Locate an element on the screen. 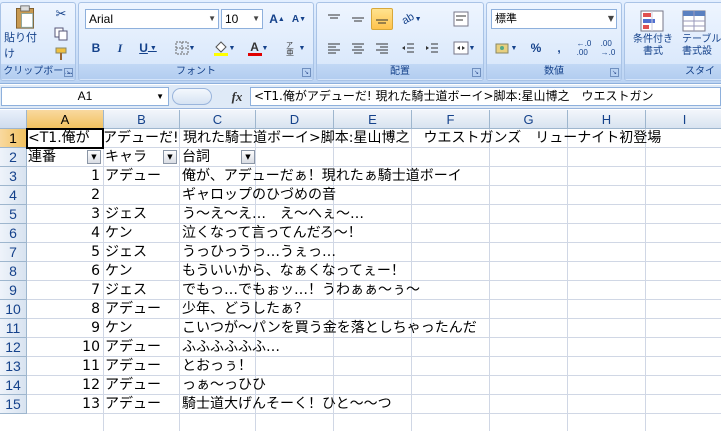 The width and height of the screenshot is (721, 431). cell-line: 俺が、アデューだぁ！現れたぁ騎士道ボーイ is located at coordinates (322, 176).